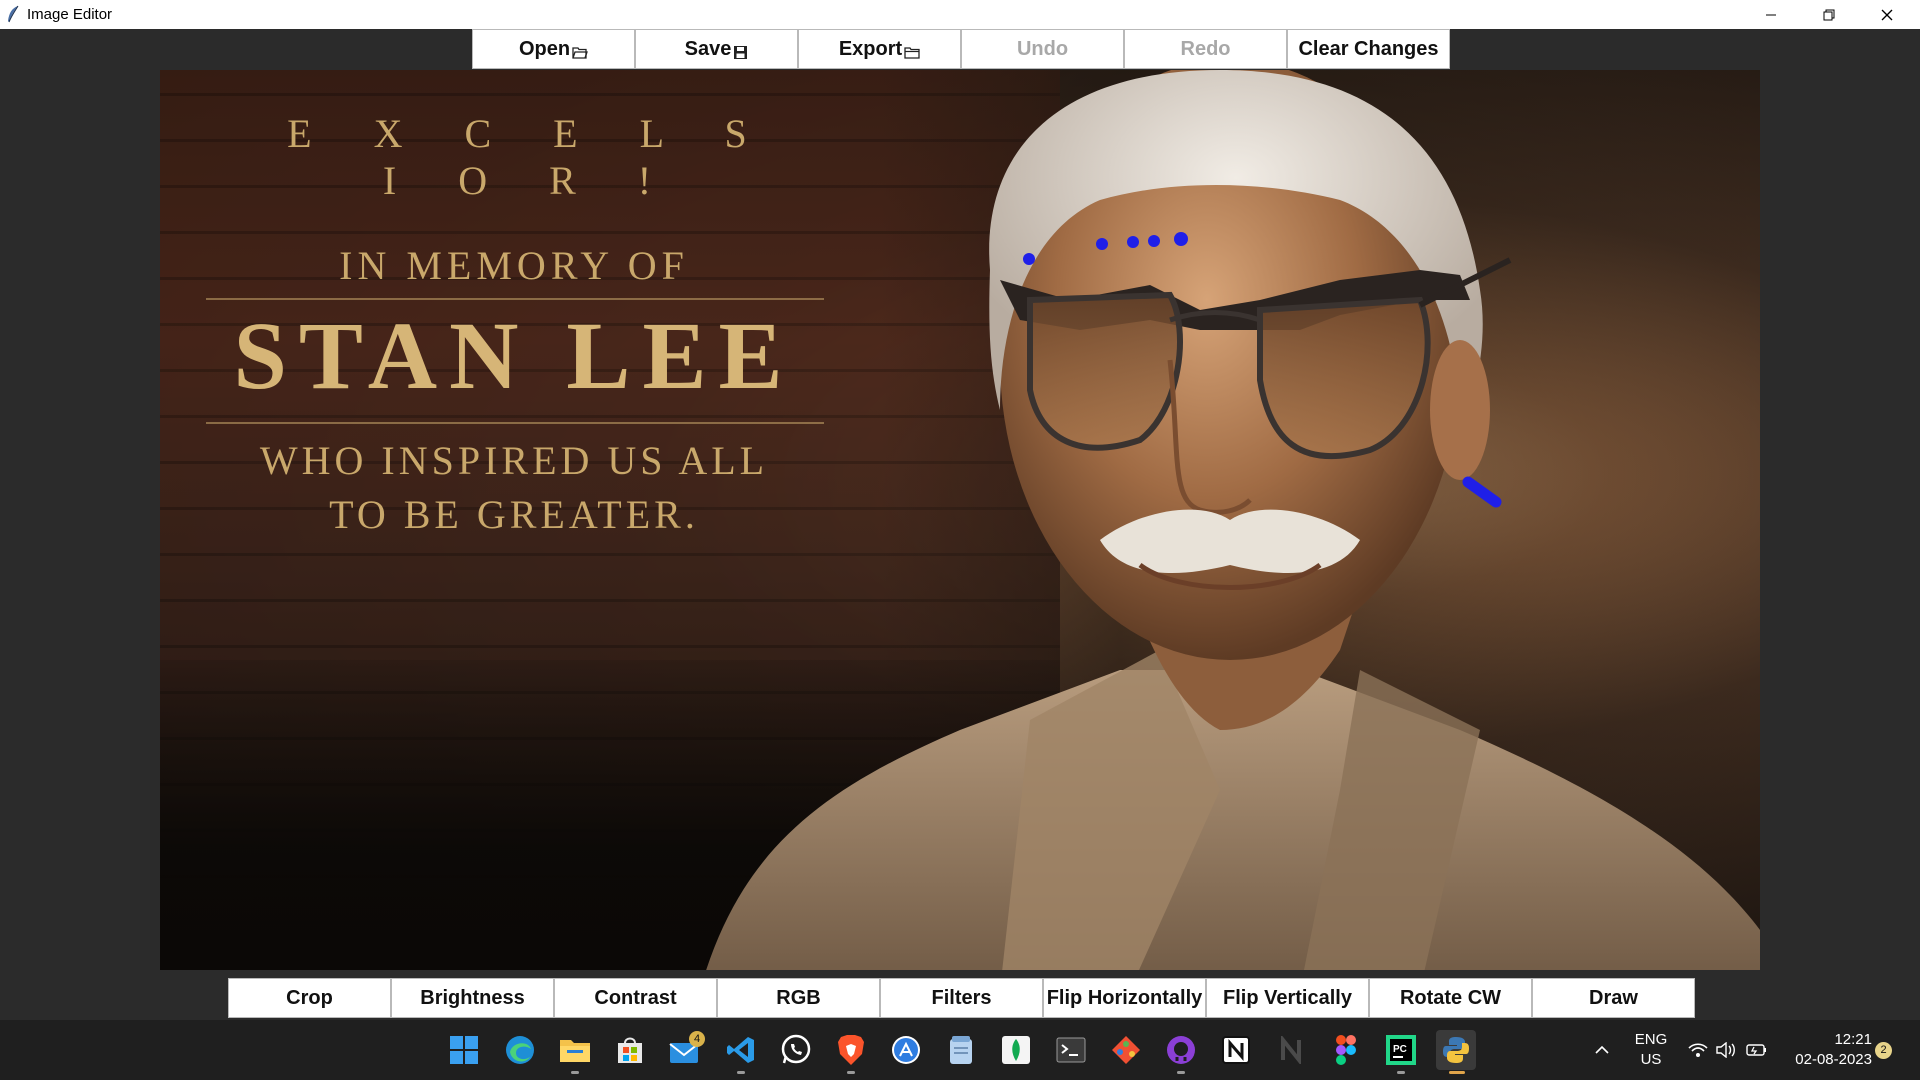 This screenshot has width=1920, height=1080. Describe the element at coordinates (635, 998) in the screenshot. I see `contrast-button: Contrast` at that location.